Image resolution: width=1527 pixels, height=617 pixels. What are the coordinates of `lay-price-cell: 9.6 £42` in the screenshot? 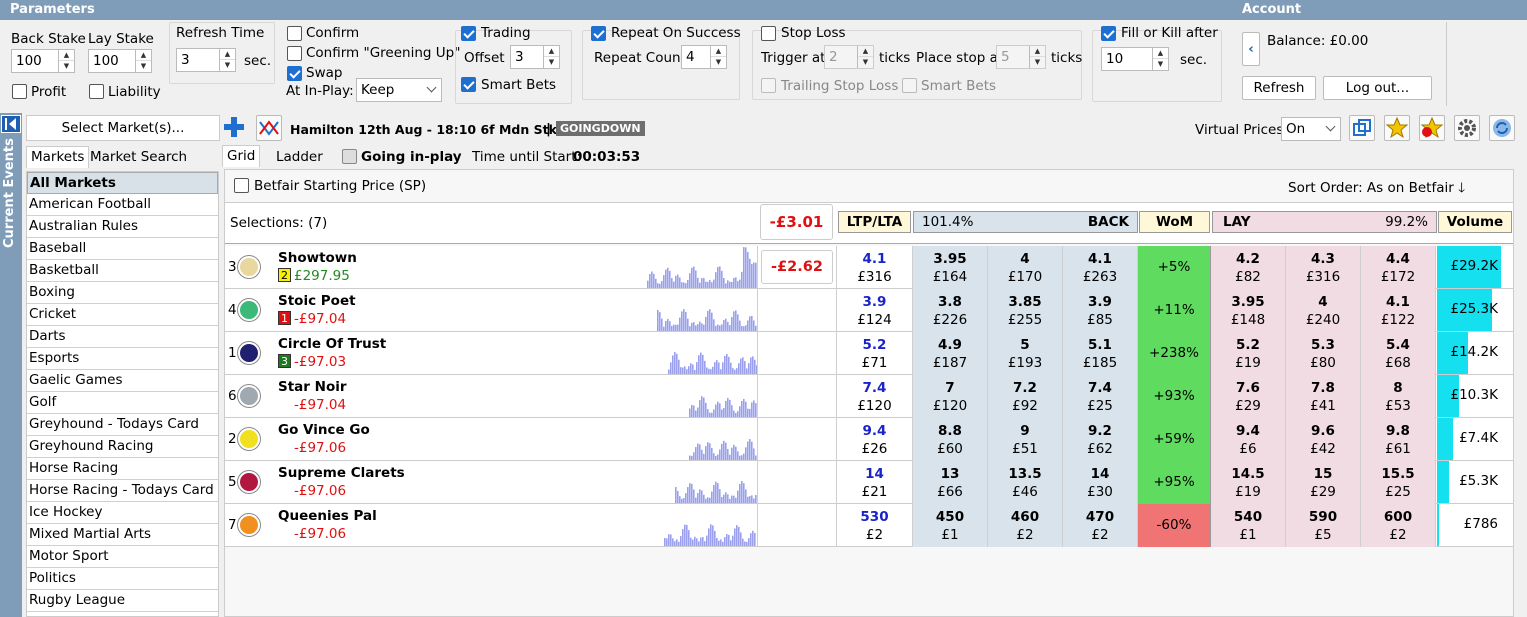 It's located at (1323, 439).